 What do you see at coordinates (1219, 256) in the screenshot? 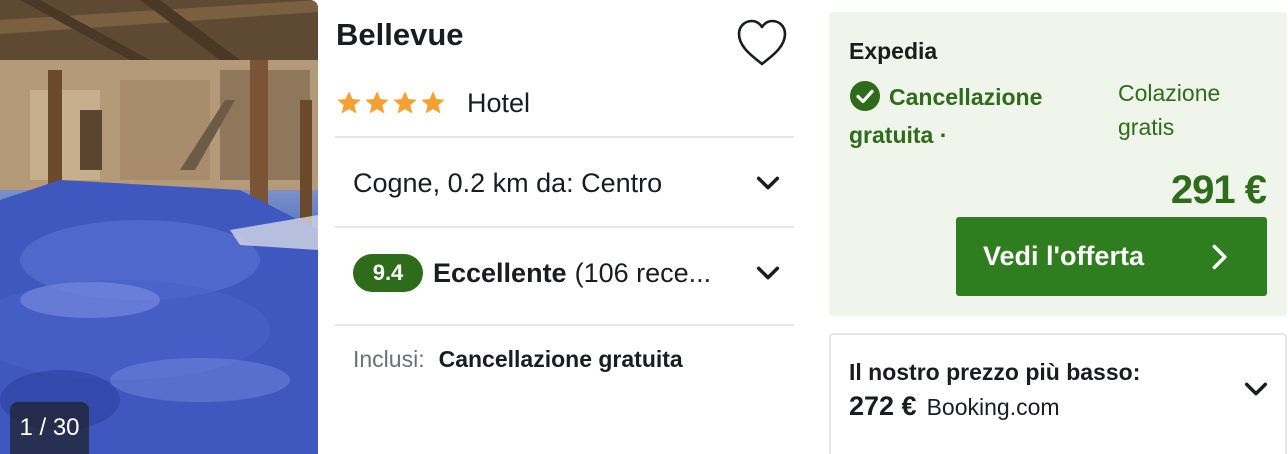
I see `chevron-right-icon` at bounding box center [1219, 256].